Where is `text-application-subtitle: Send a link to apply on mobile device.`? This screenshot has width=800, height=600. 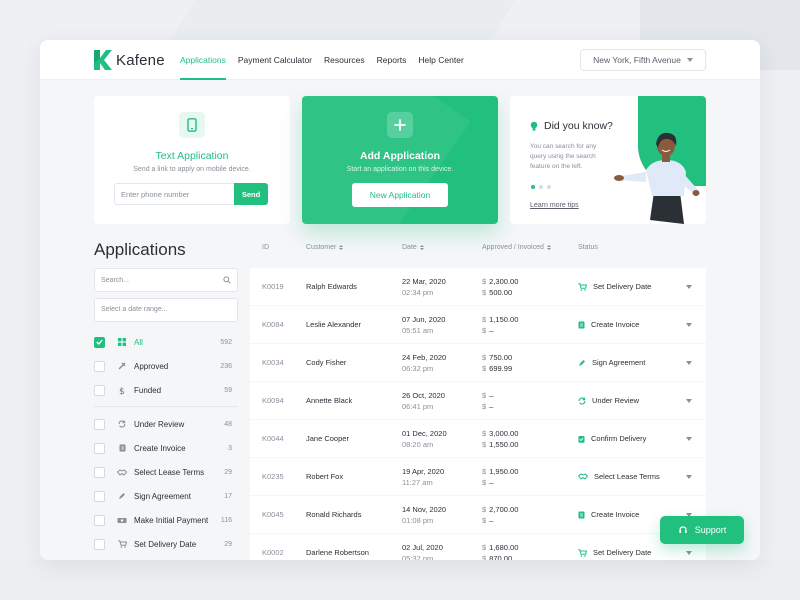 text-application-subtitle: Send a link to apply on mobile device. is located at coordinates (192, 169).